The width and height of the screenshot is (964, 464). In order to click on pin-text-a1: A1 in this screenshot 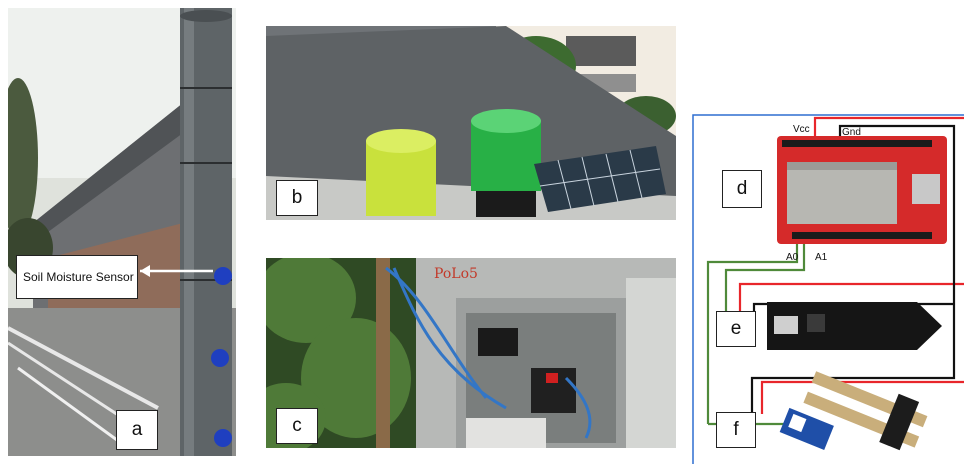, I will do `click(821, 257)`.